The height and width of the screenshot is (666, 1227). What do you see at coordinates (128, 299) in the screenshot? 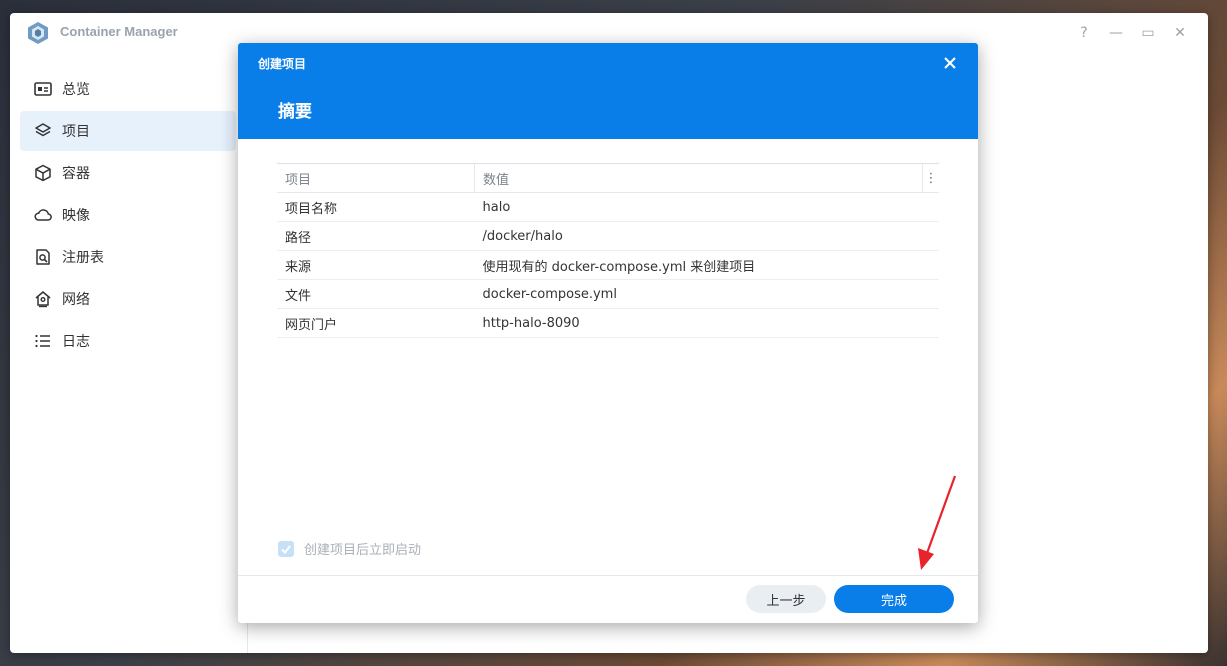
I see `sidebar-item-network: 网络` at bounding box center [128, 299].